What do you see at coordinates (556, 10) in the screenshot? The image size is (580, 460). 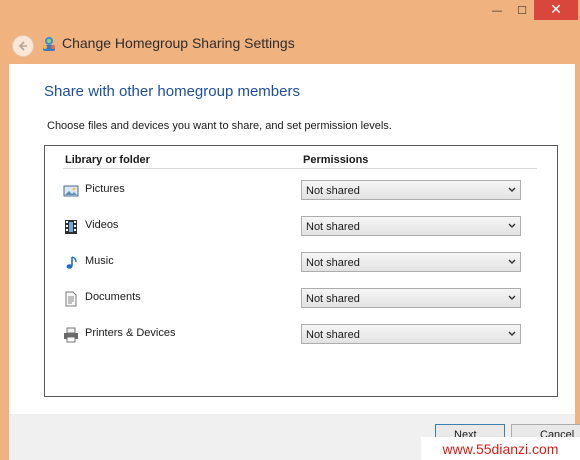 I see `close-button: ✕` at bounding box center [556, 10].